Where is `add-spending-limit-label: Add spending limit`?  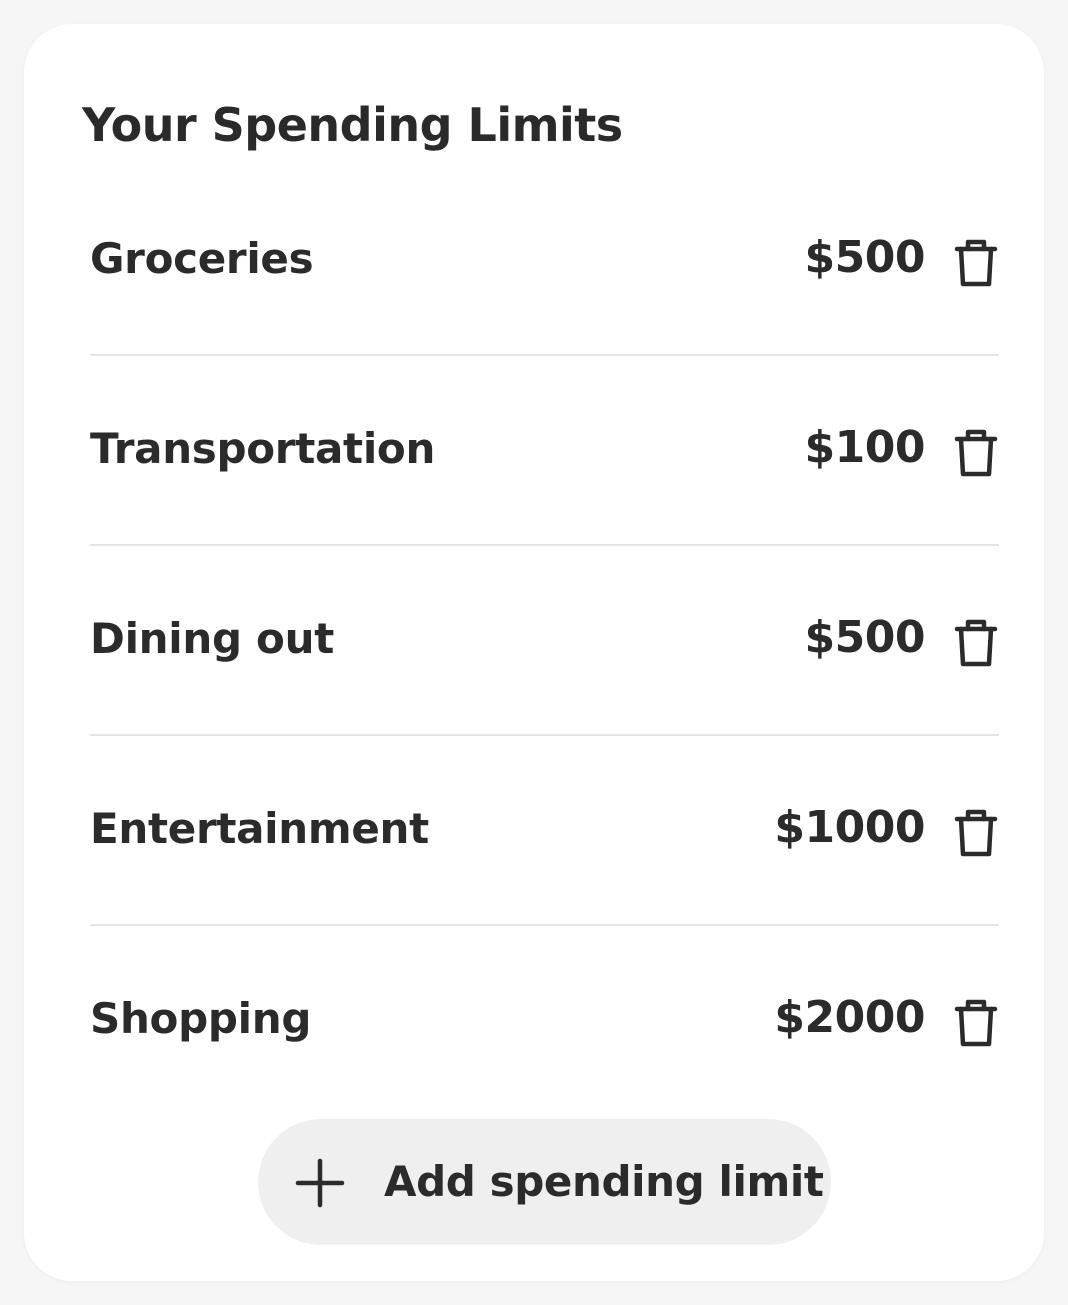
add-spending-limit-label: Add spending limit is located at coordinates (604, 1181).